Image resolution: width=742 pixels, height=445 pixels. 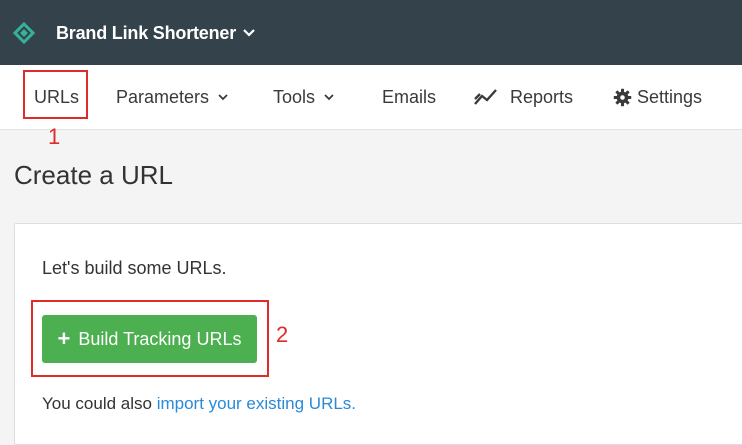 What do you see at coordinates (542, 96) in the screenshot?
I see `nav-item-label: Reports` at bounding box center [542, 96].